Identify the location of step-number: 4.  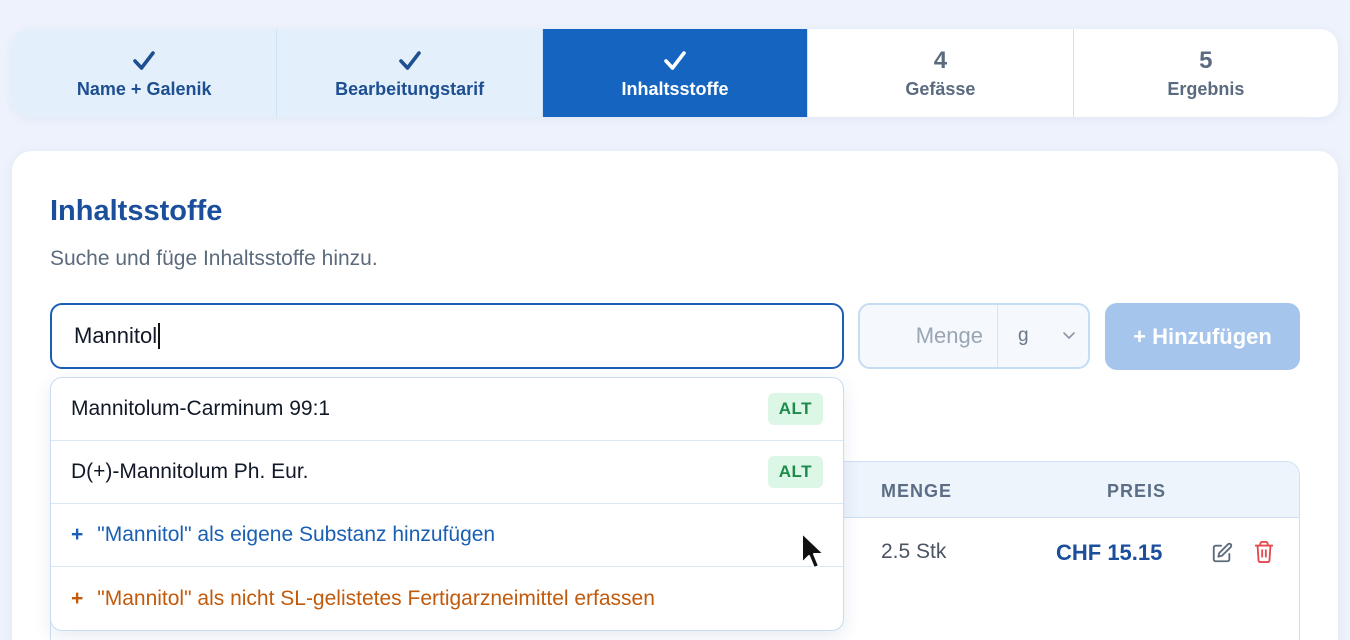
(940, 60).